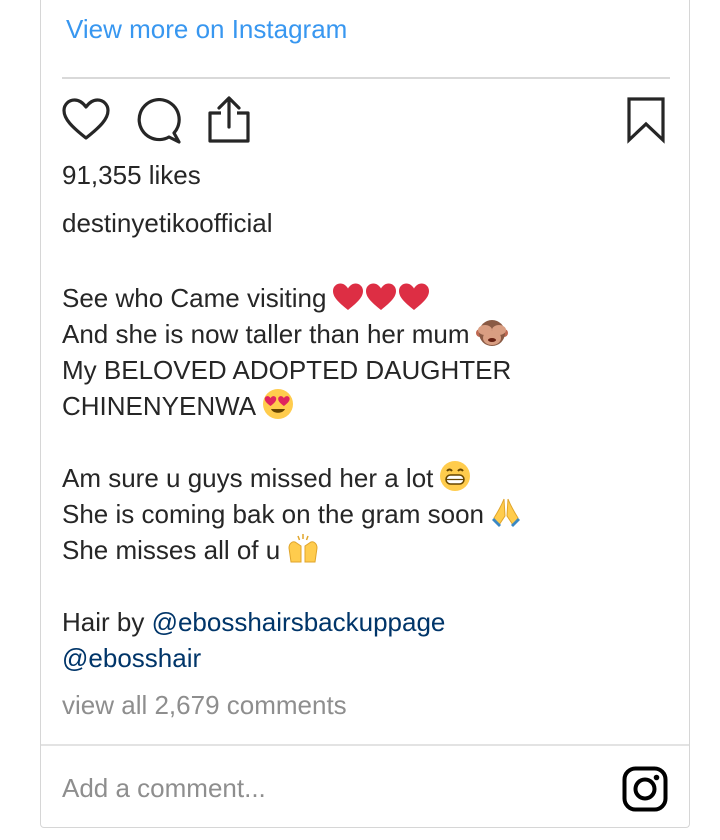 The height and width of the screenshot is (840, 720). Describe the element at coordinates (167, 223) in the screenshot. I see `post-username: destinyetikoofficial` at that location.